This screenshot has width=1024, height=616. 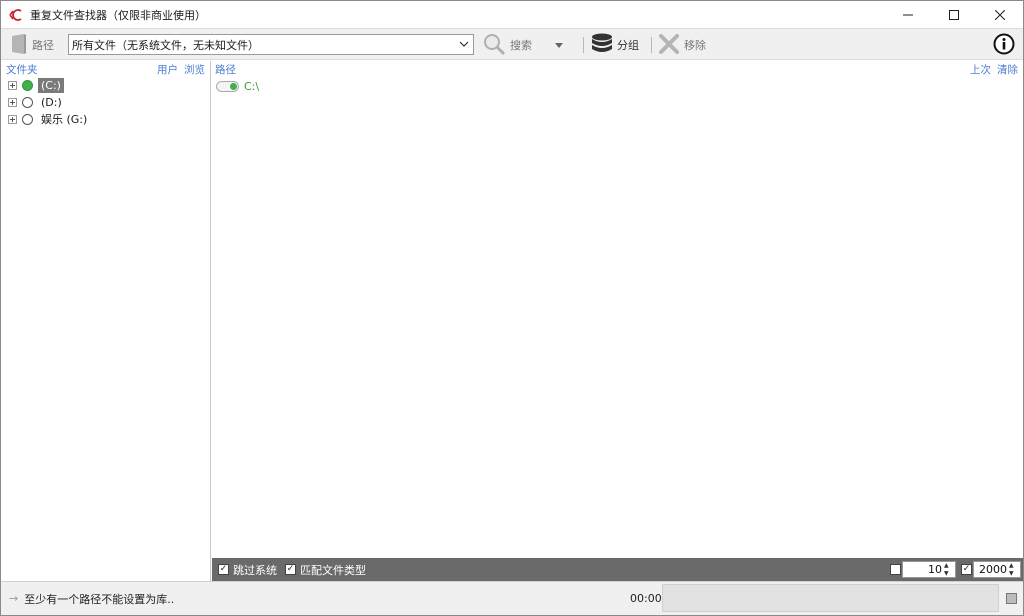 What do you see at coordinates (51, 85) in the screenshot?
I see `drive-label: (C:)` at bounding box center [51, 85].